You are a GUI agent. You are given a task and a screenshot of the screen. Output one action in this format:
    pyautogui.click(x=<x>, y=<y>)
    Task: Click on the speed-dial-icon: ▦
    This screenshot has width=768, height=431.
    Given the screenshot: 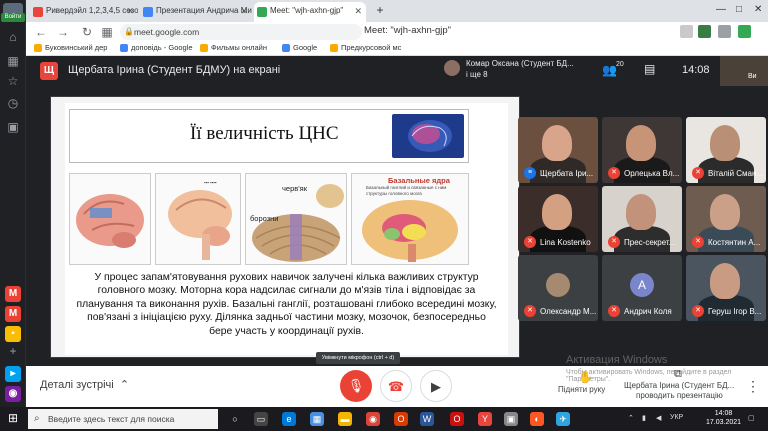 What is the action you would take?
    pyautogui.click(x=107, y=32)
    